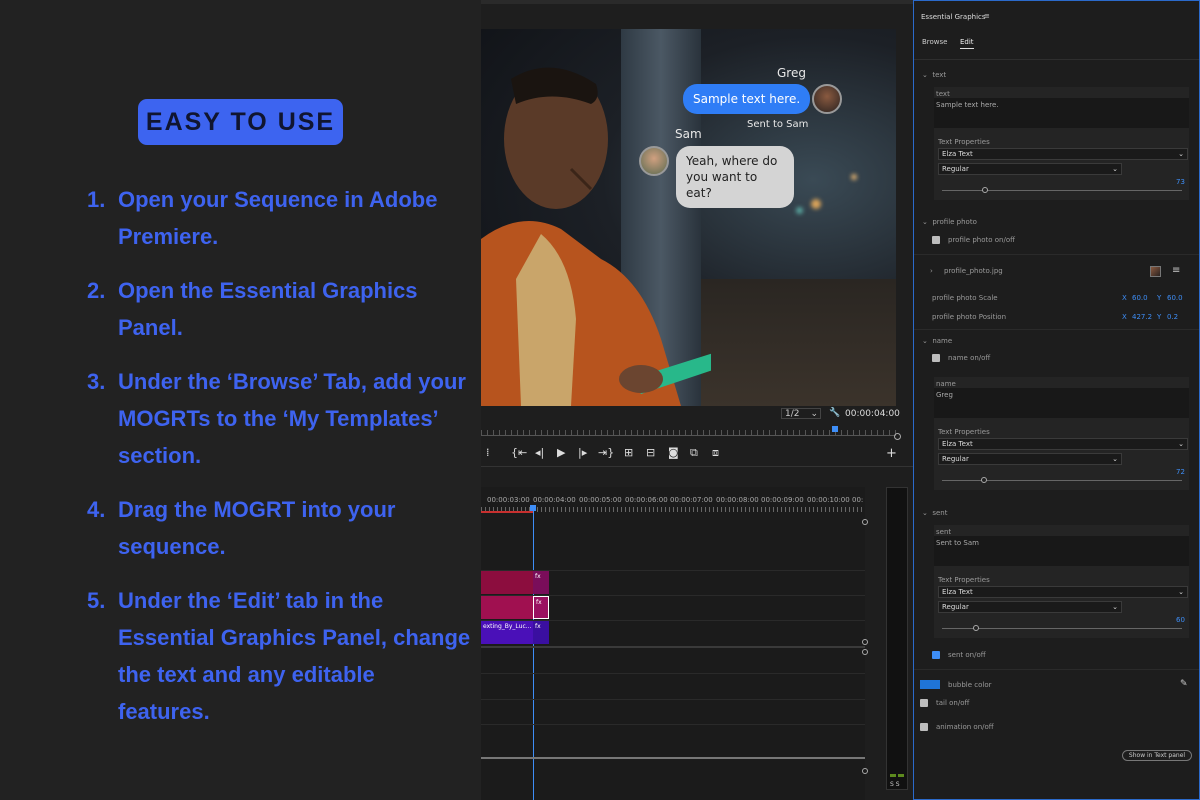 This screenshot has height=800, width=1200. What do you see at coordinates (1061, 403) in the screenshot?
I see `name-input: Greg` at bounding box center [1061, 403].